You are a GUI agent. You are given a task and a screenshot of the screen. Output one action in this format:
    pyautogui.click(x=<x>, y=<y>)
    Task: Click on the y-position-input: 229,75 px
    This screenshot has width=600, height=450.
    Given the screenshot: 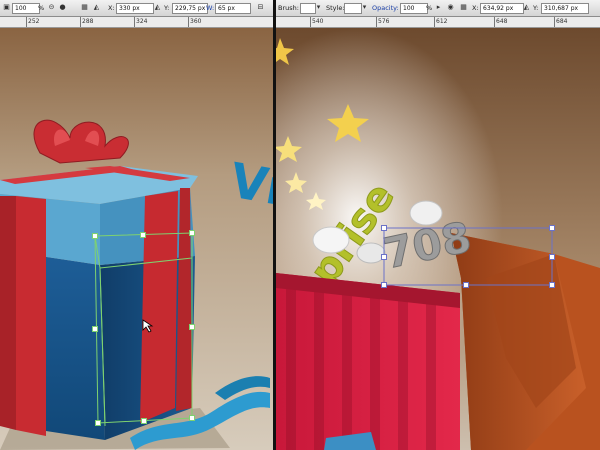 What is the action you would take?
    pyautogui.click(x=190, y=8)
    